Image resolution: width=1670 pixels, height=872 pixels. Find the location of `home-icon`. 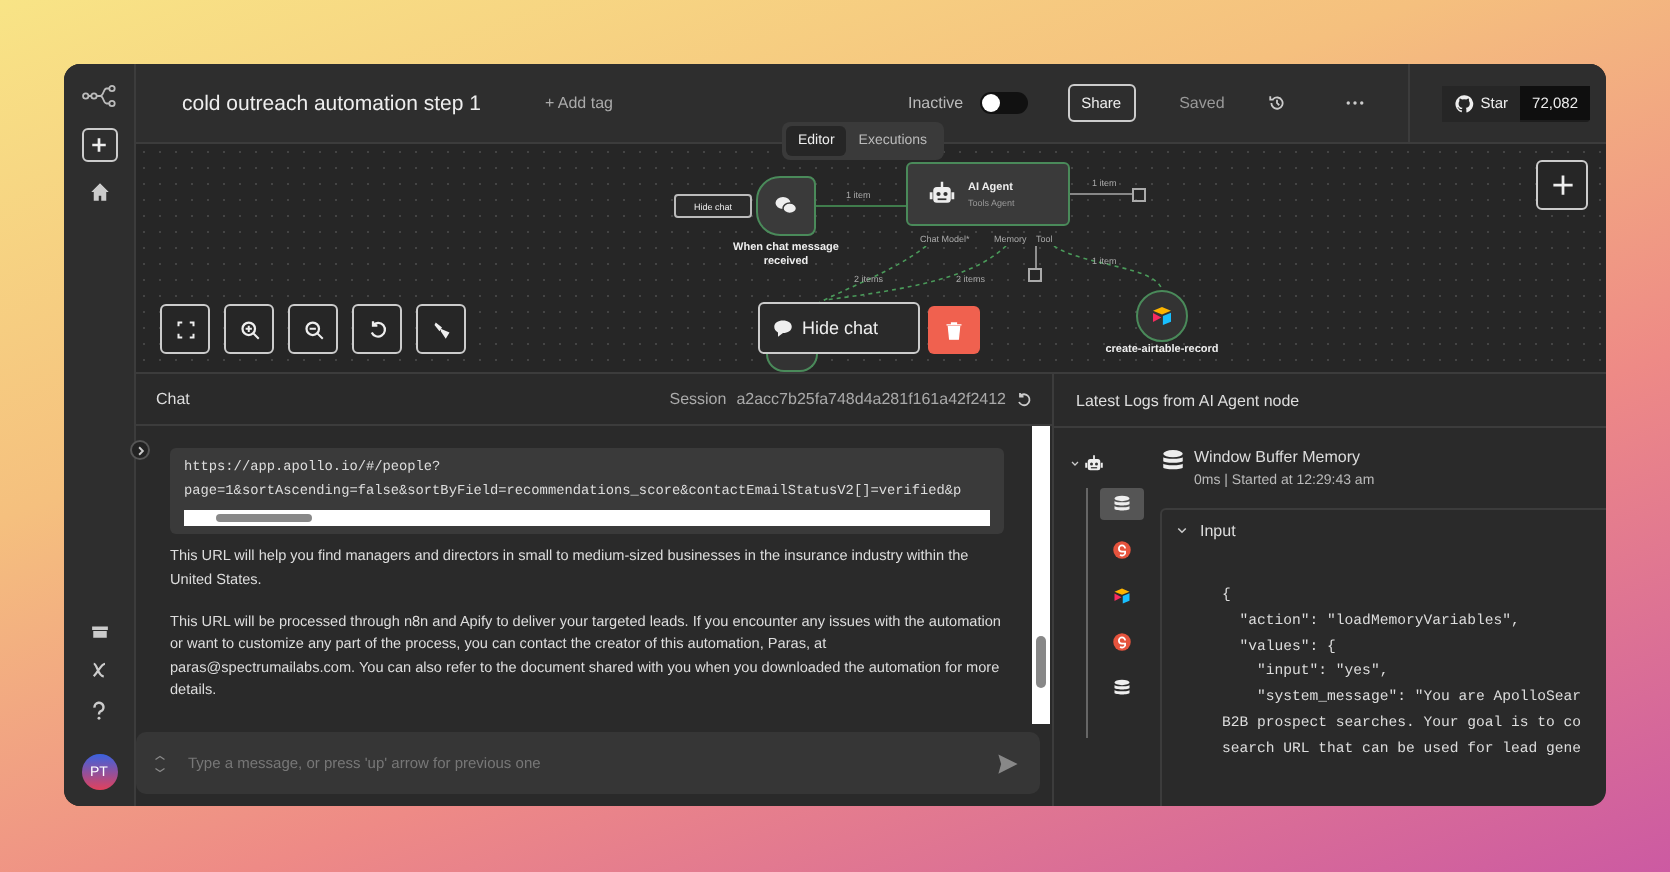

home-icon is located at coordinates (99, 192).